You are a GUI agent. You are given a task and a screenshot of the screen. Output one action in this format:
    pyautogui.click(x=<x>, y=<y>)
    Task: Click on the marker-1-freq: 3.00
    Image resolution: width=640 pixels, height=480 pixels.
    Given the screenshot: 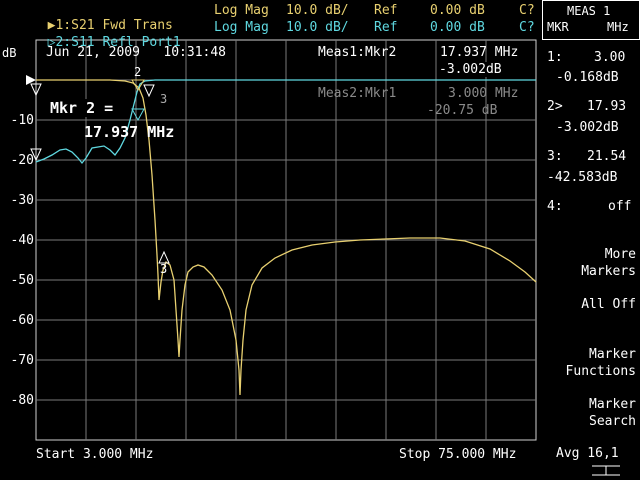 What is the action you would take?
    pyautogui.click(x=609, y=57)
    